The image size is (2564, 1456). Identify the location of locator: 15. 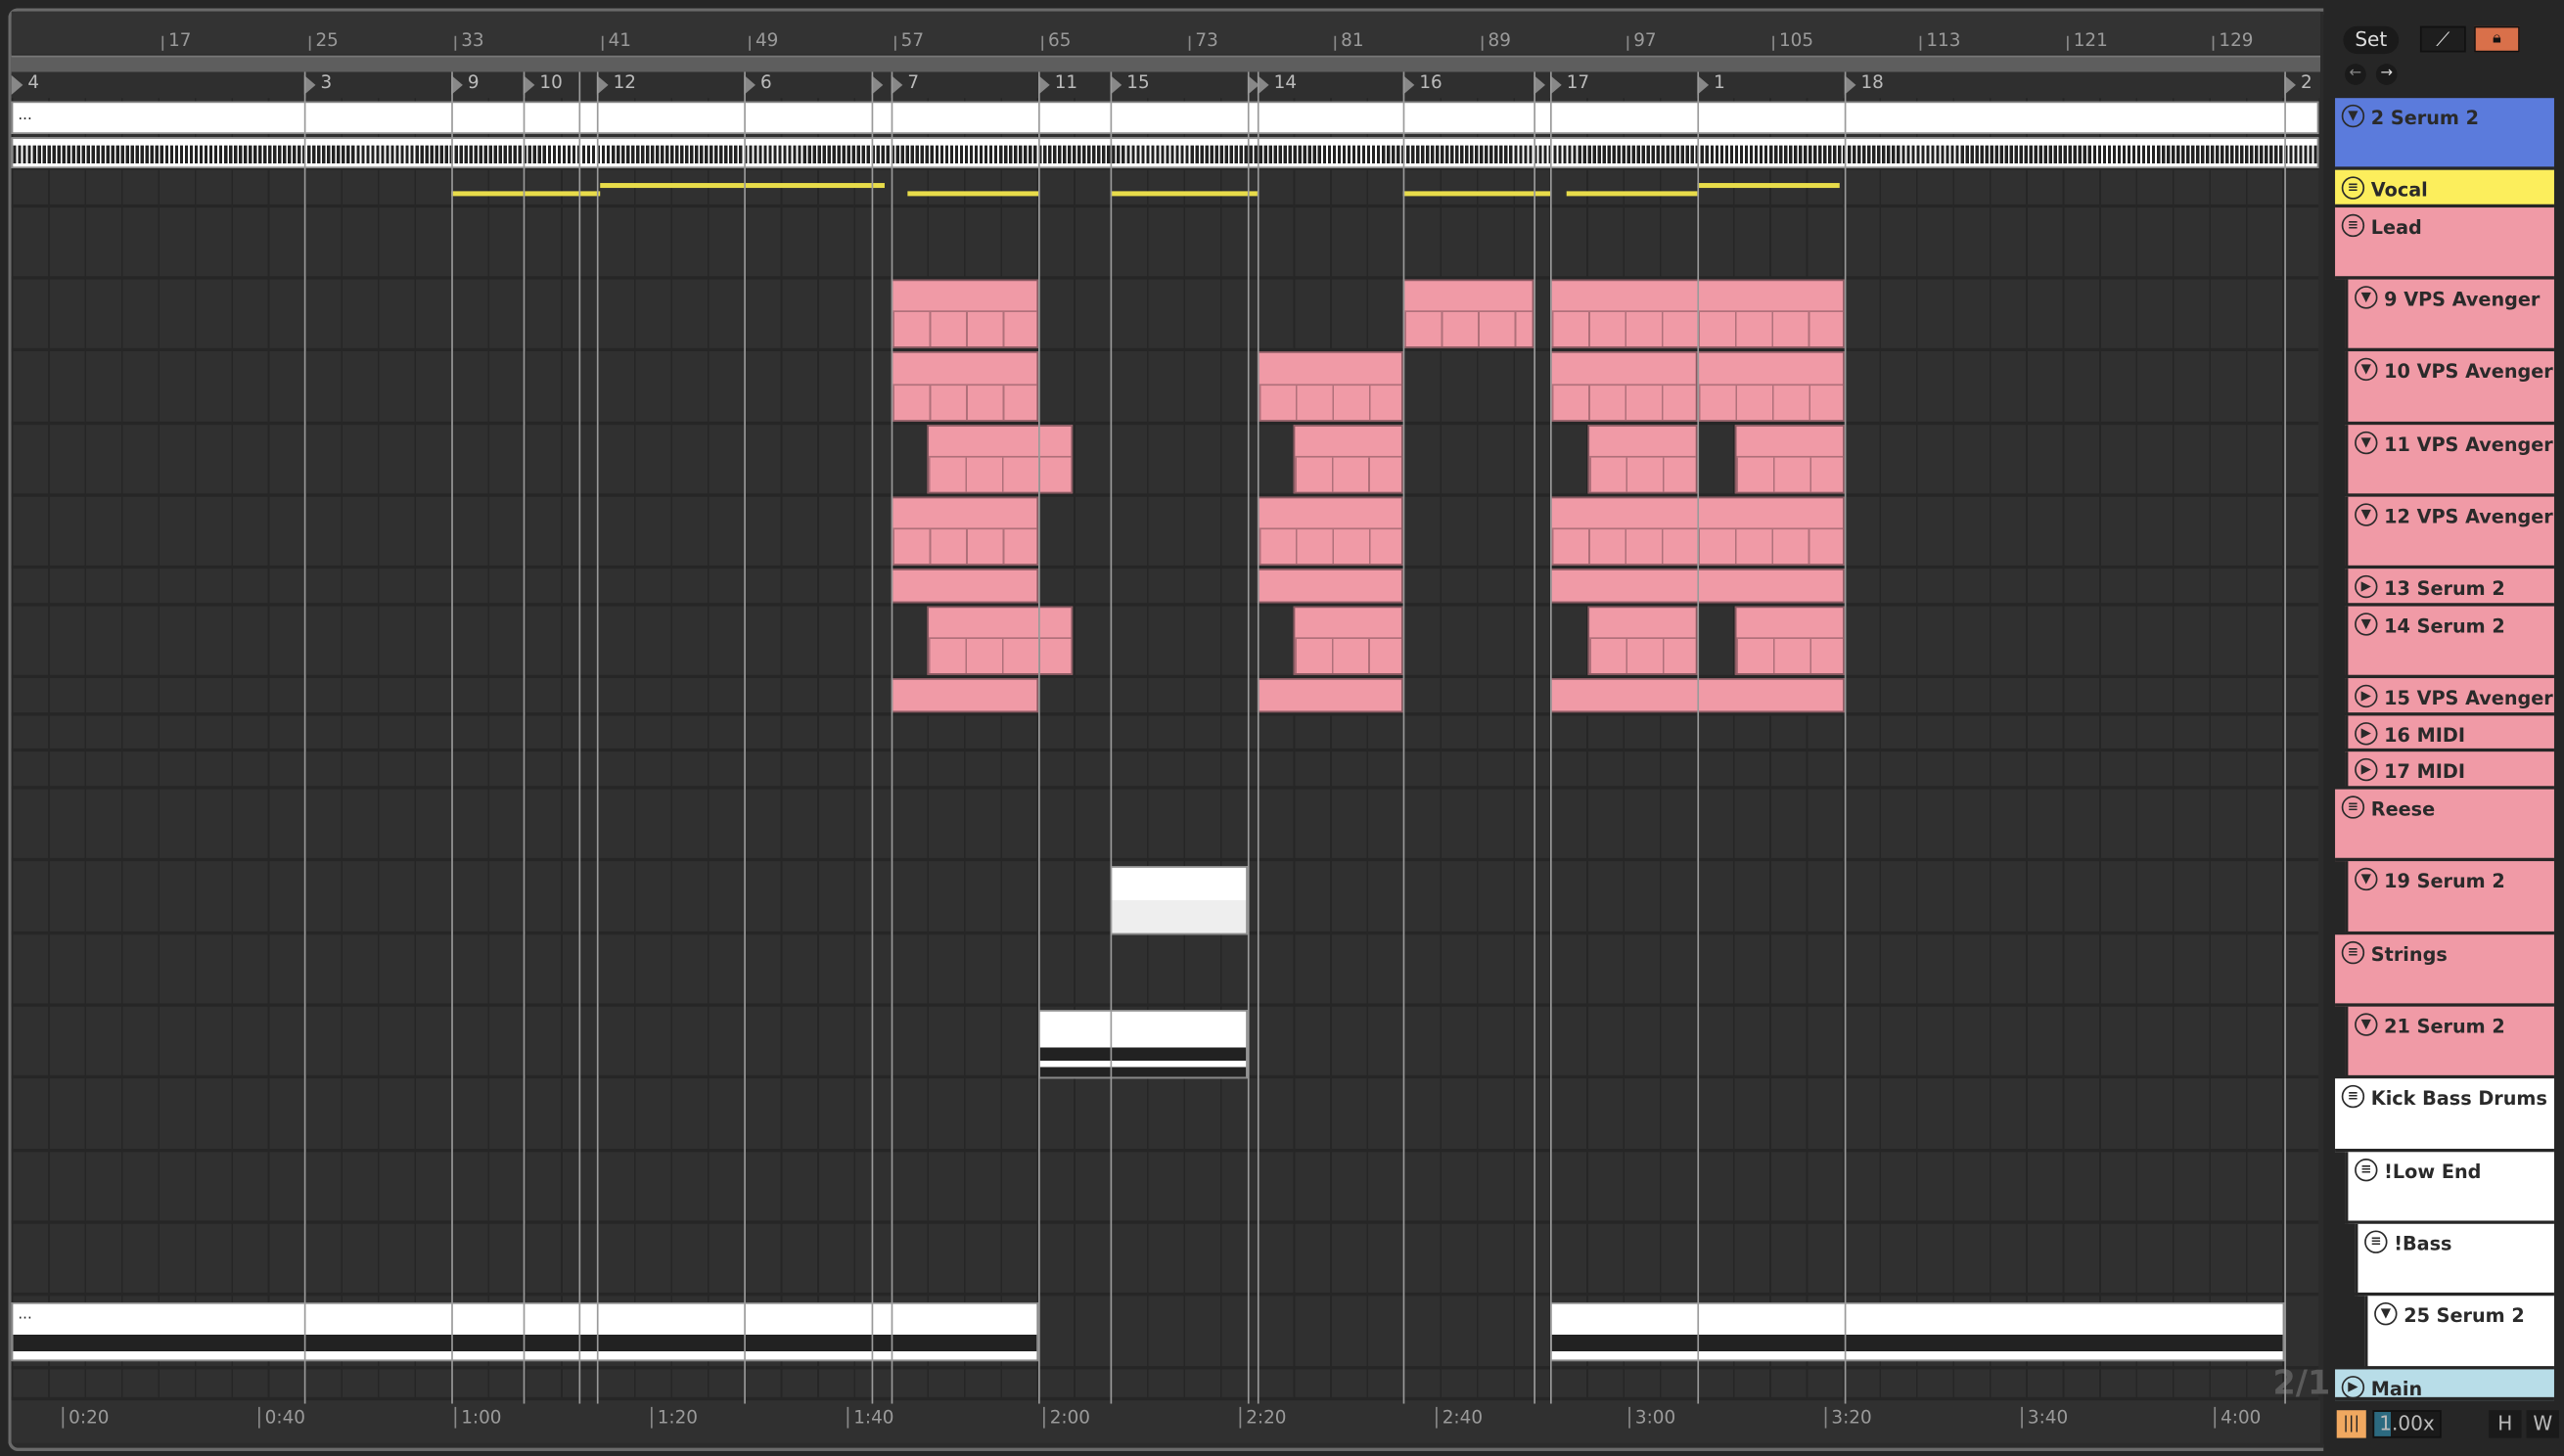
(1130, 84).